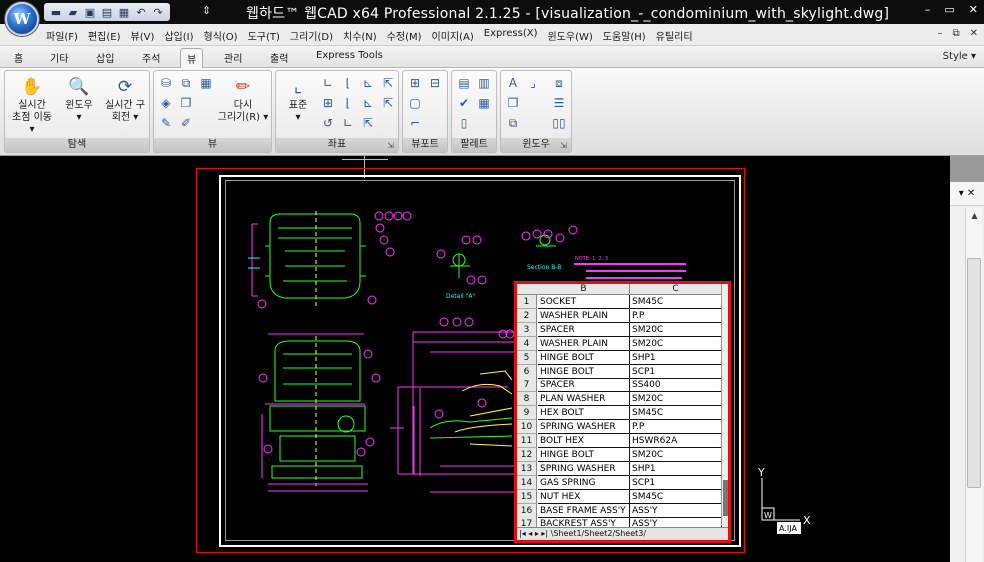 The height and width of the screenshot is (562, 984). I want to click on menu-item-5: 도구(T), so click(264, 35).